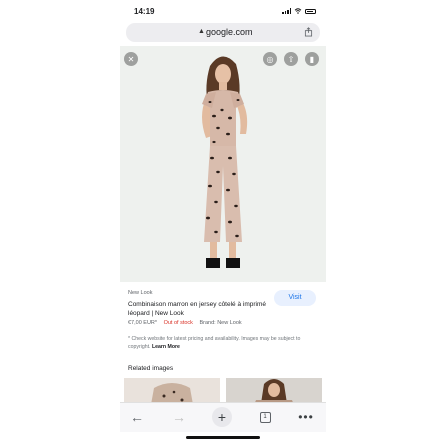  I want to click on status-time: 14:19, so click(144, 11).